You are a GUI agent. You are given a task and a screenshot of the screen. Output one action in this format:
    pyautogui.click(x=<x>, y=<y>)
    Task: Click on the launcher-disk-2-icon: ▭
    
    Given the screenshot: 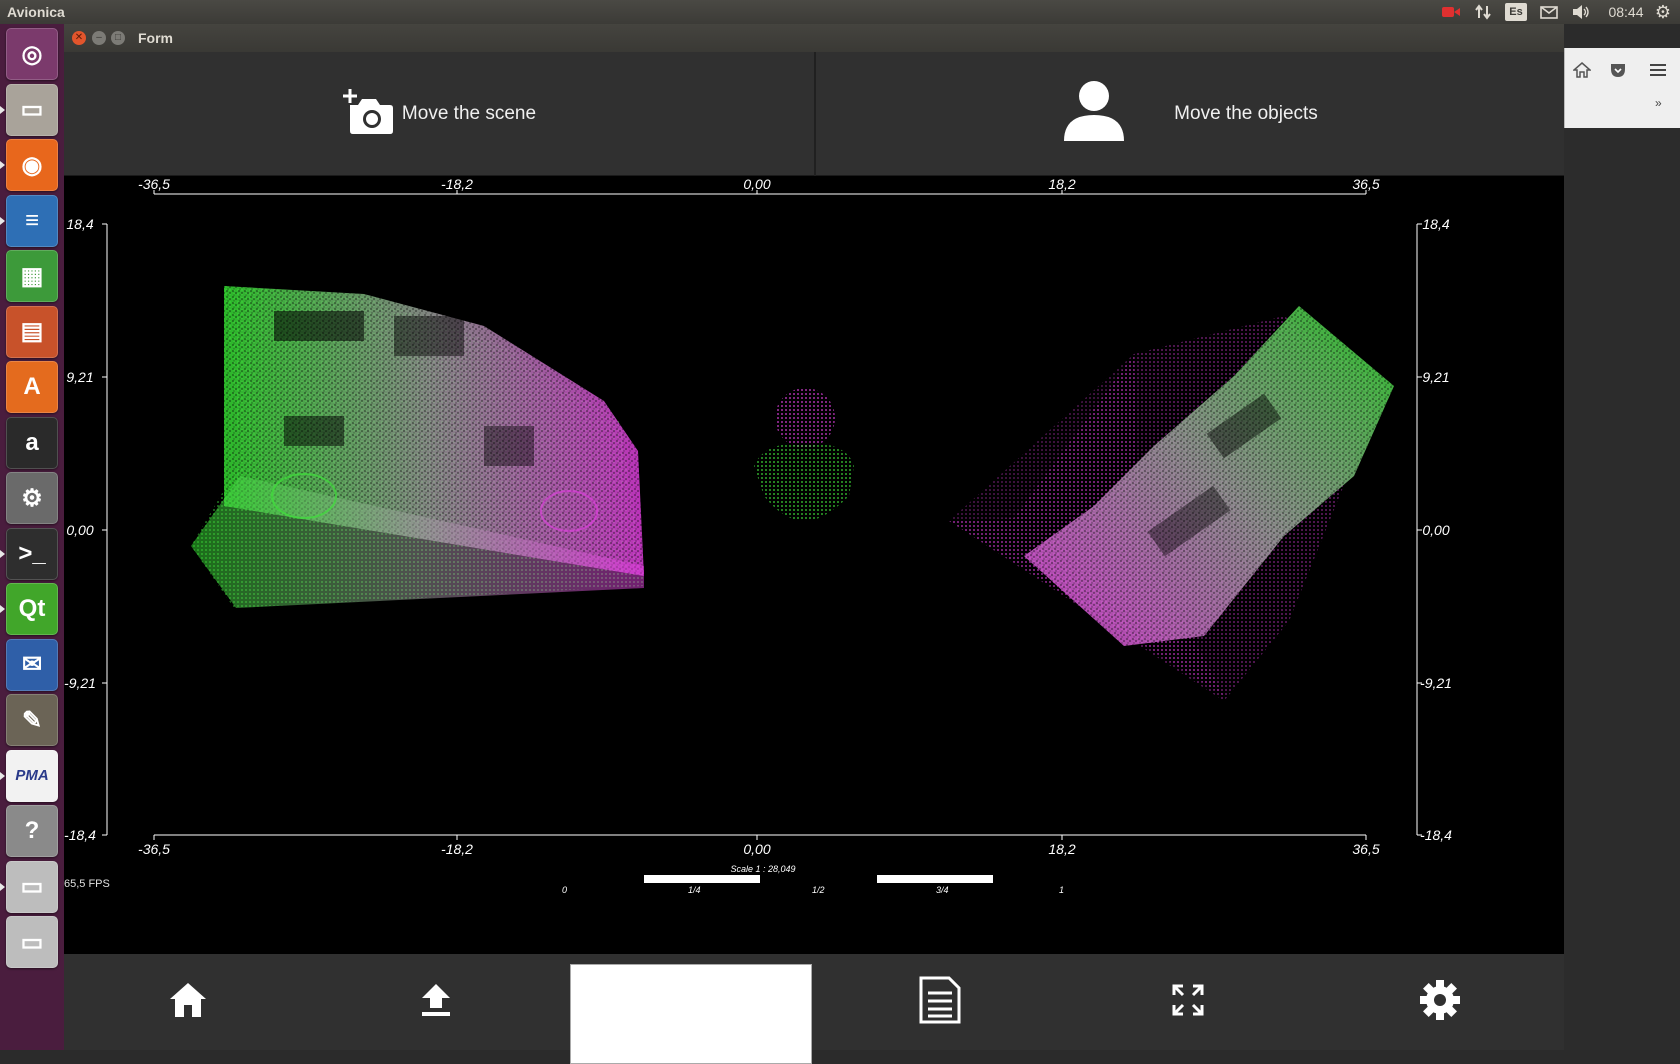 What is the action you would take?
    pyautogui.click(x=32, y=942)
    